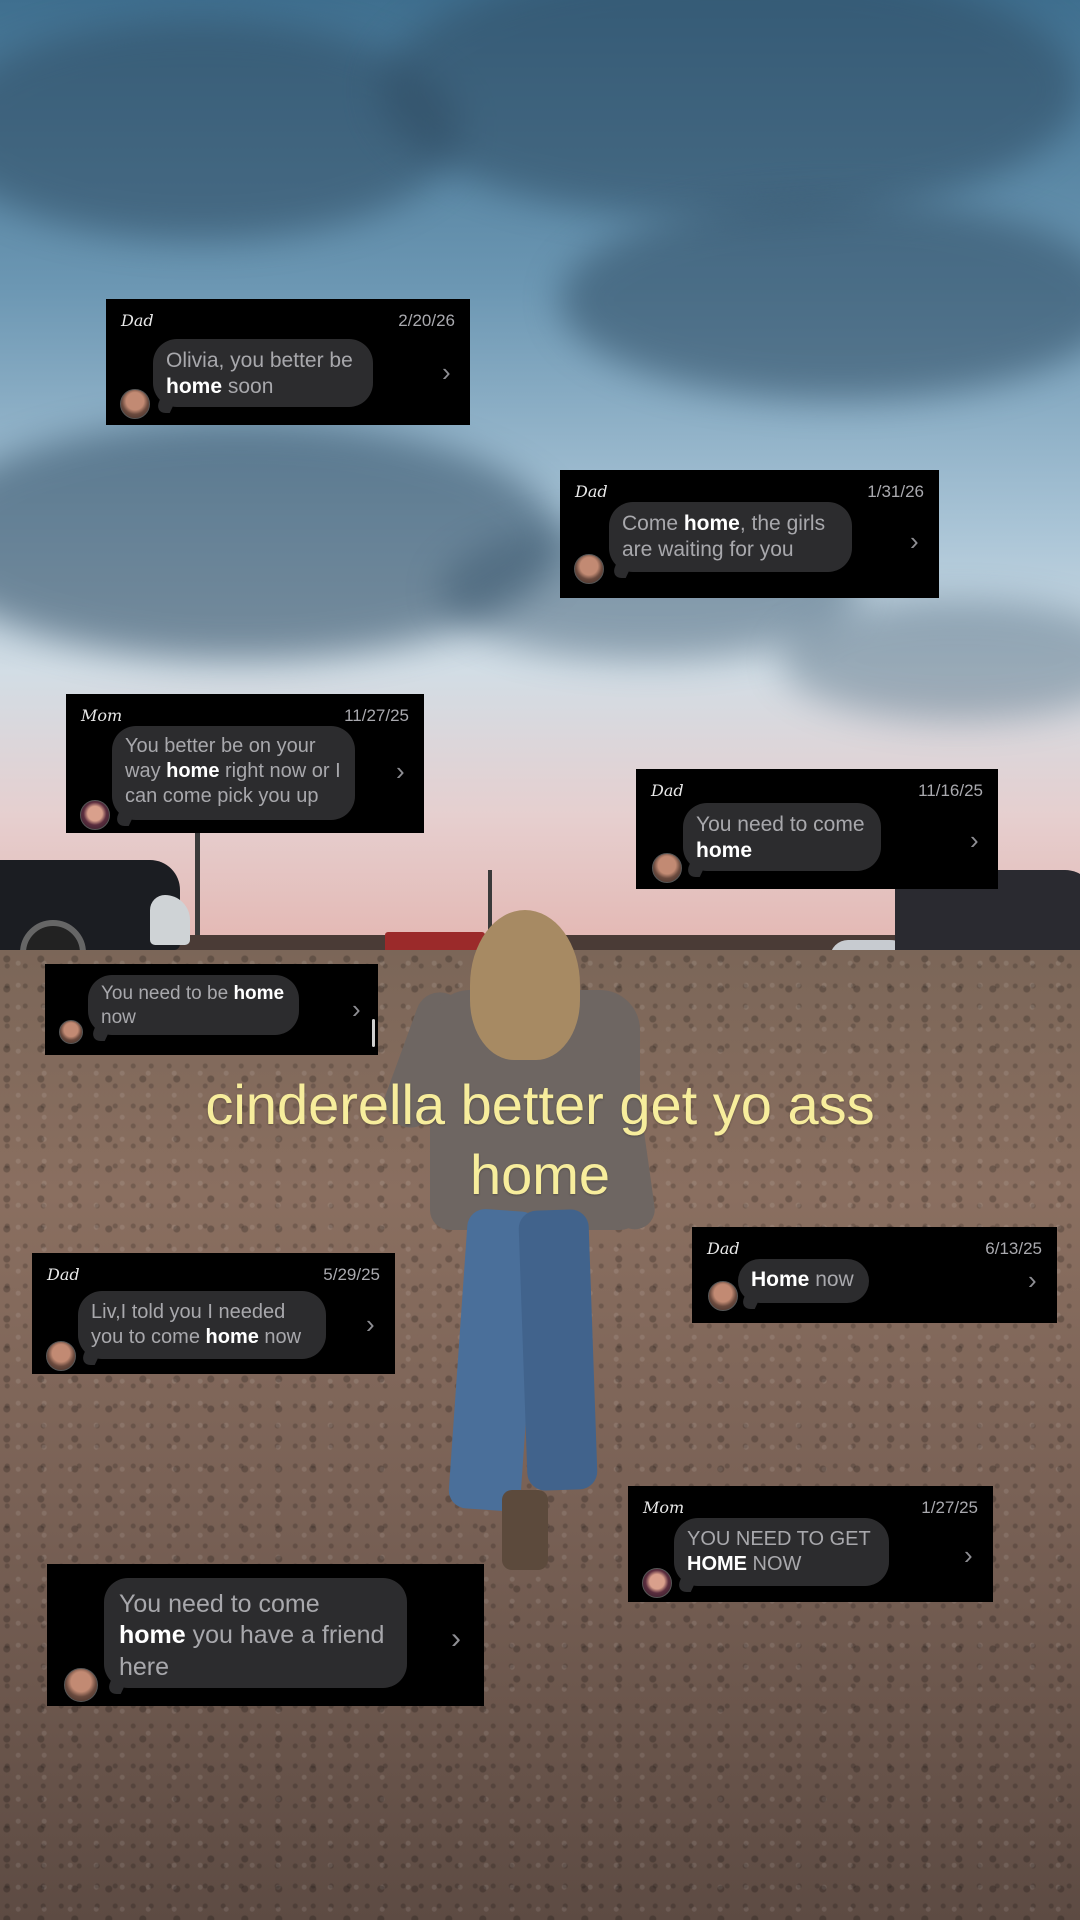 This screenshot has width=1080, height=1920. What do you see at coordinates (351, 1274) in the screenshot?
I see `message-date: 5/29/25` at bounding box center [351, 1274].